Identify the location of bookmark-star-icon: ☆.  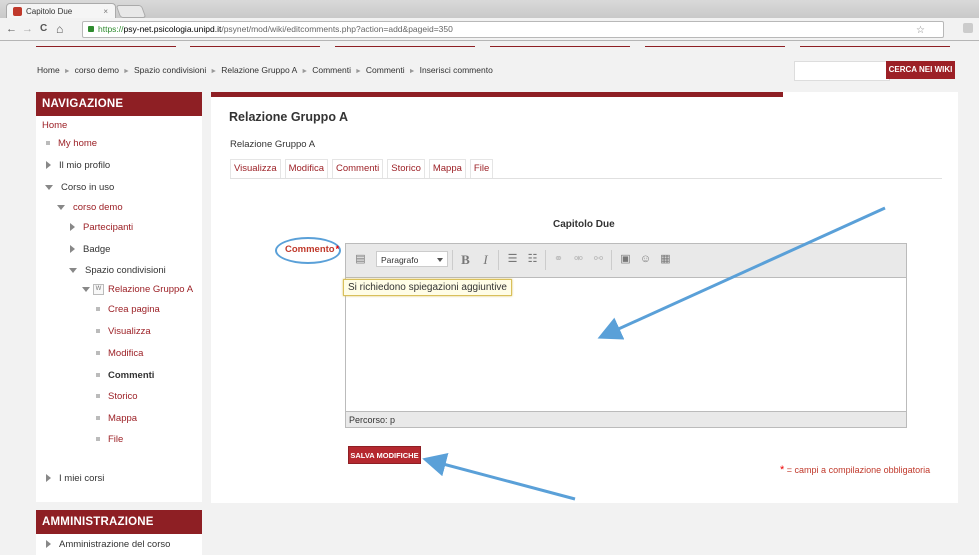
(920, 30).